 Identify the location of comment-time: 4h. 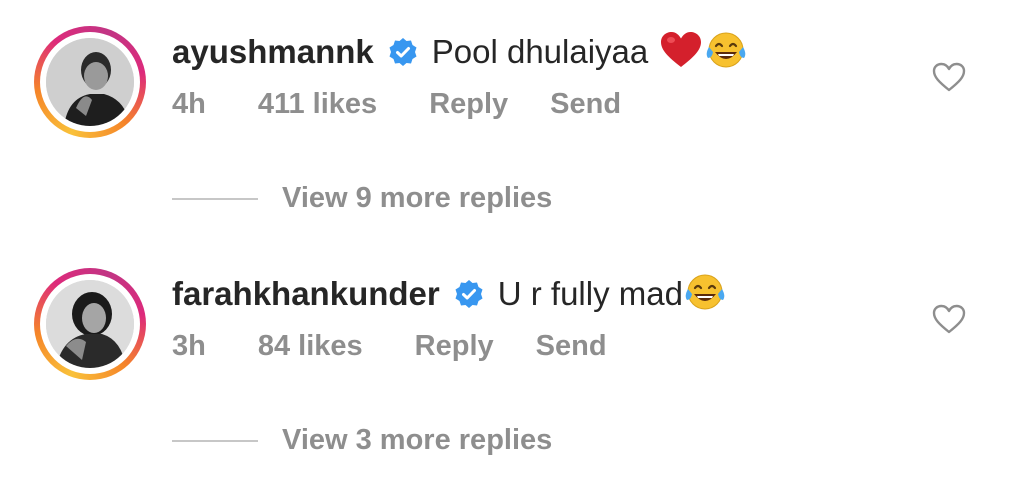
(189, 104).